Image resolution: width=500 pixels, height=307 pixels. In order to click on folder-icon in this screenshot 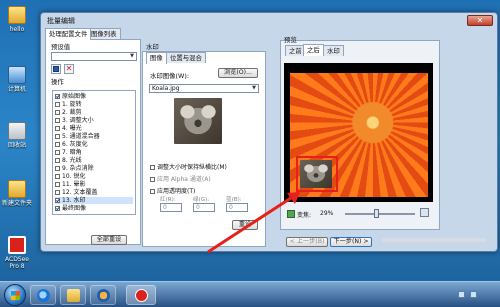, I will do `click(73, 295)`.